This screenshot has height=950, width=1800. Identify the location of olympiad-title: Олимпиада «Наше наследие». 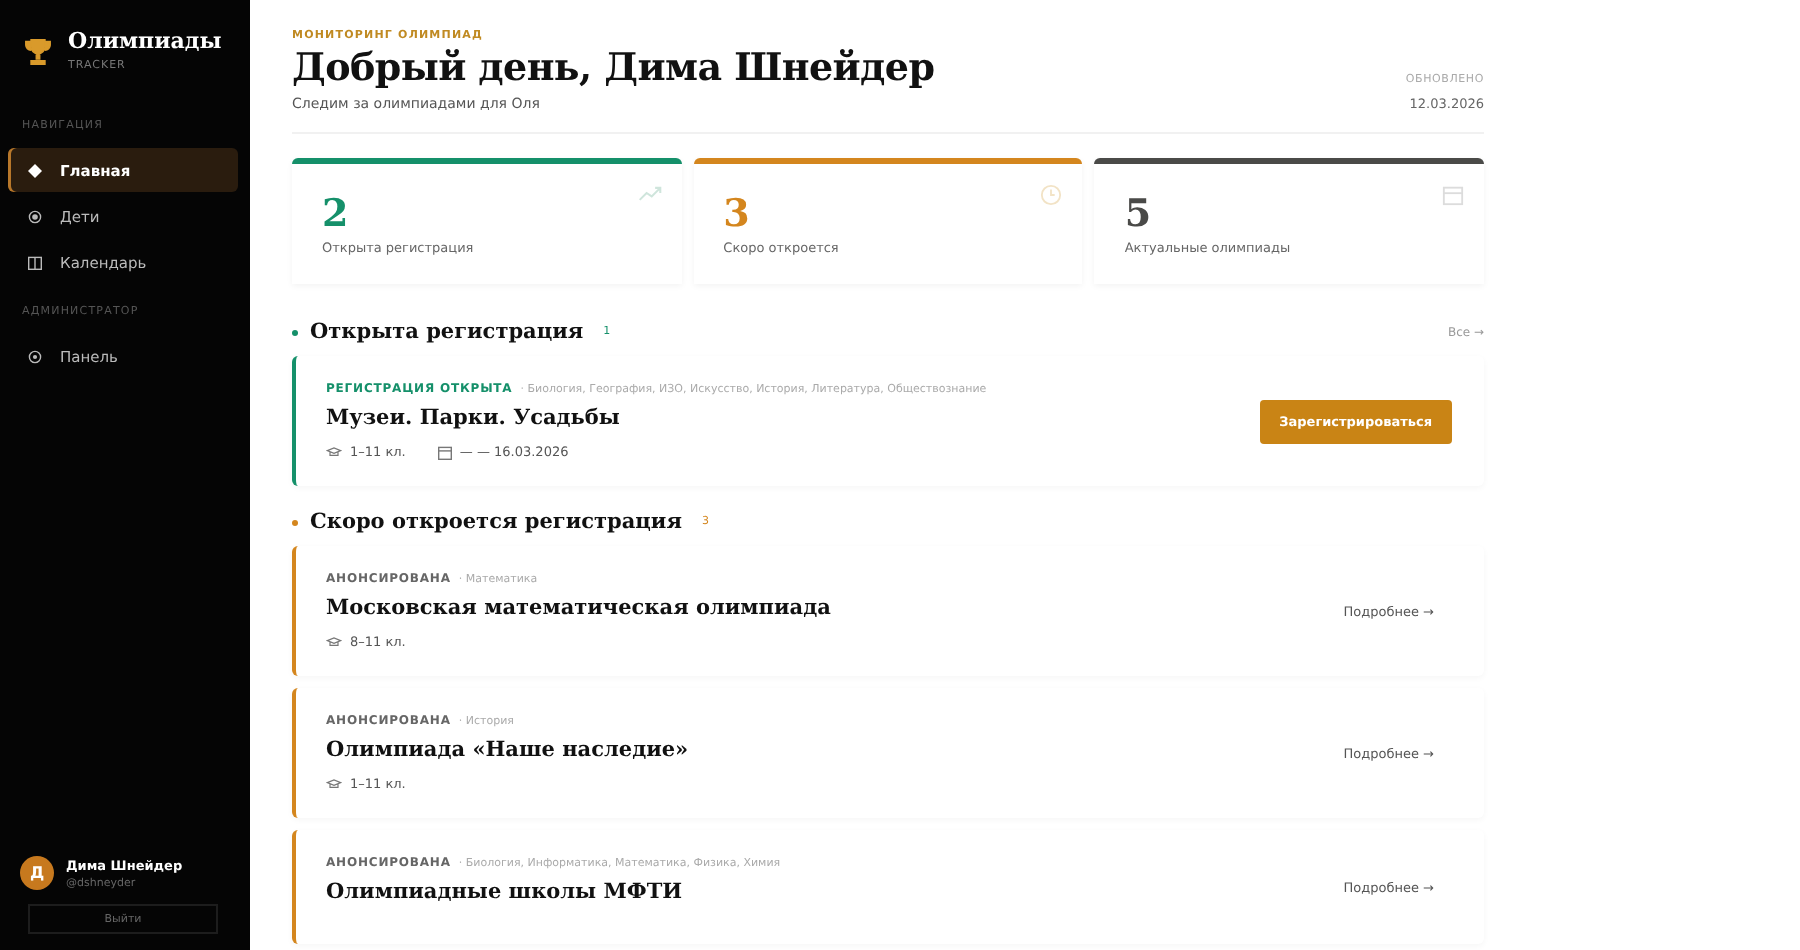
(508, 750).